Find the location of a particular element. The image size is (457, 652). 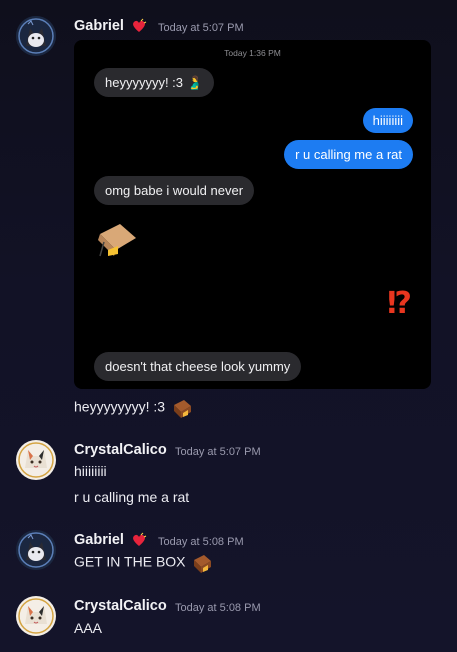

message-text: AAA is located at coordinates (88, 628).